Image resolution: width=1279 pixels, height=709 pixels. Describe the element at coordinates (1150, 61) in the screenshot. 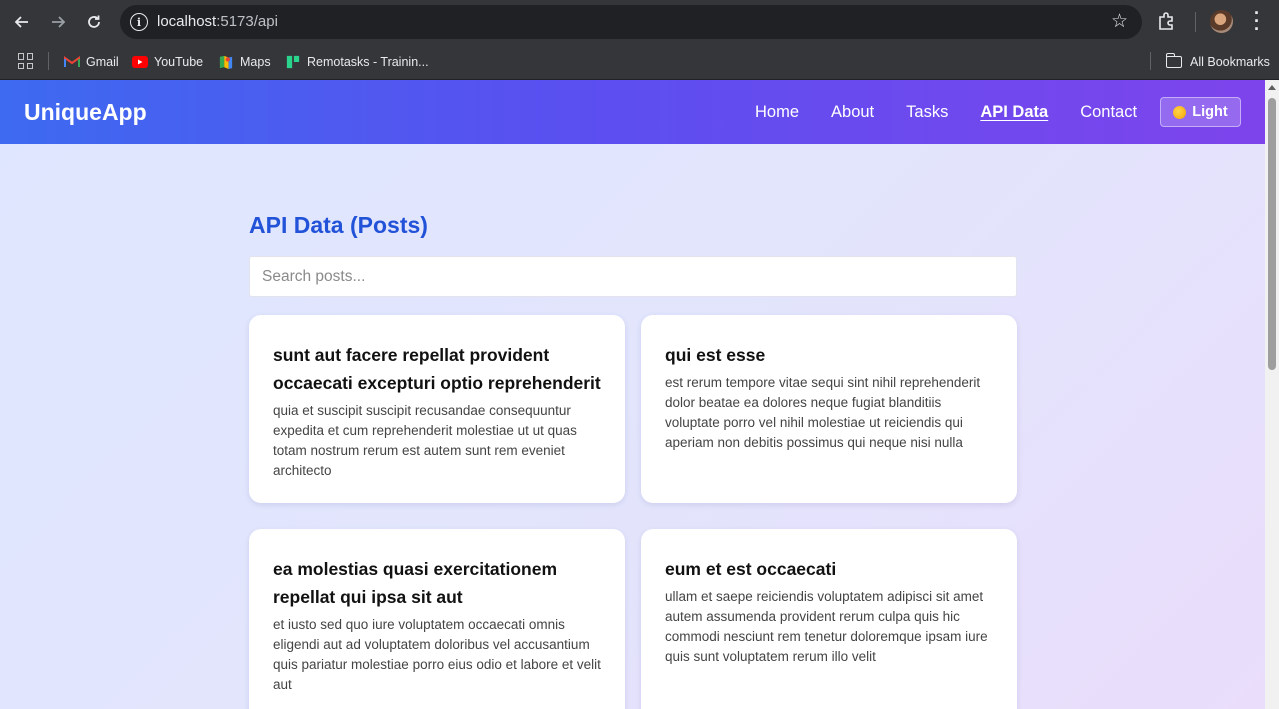

I see `bookmarks-divider-right` at that location.